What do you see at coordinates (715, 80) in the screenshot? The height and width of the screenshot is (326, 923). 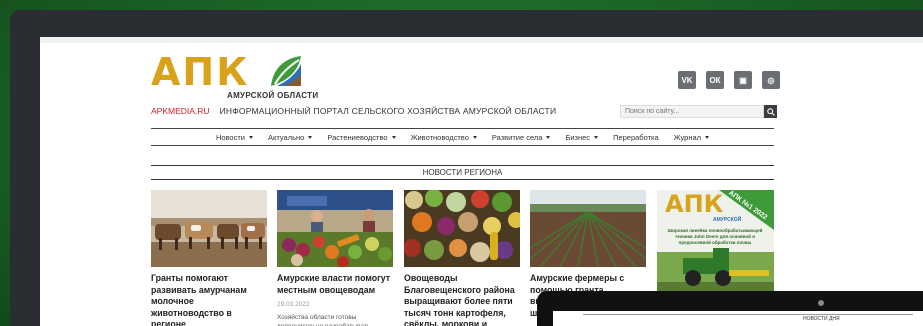 I see `odnoklassniki-icon: ОК` at bounding box center [715, 80].